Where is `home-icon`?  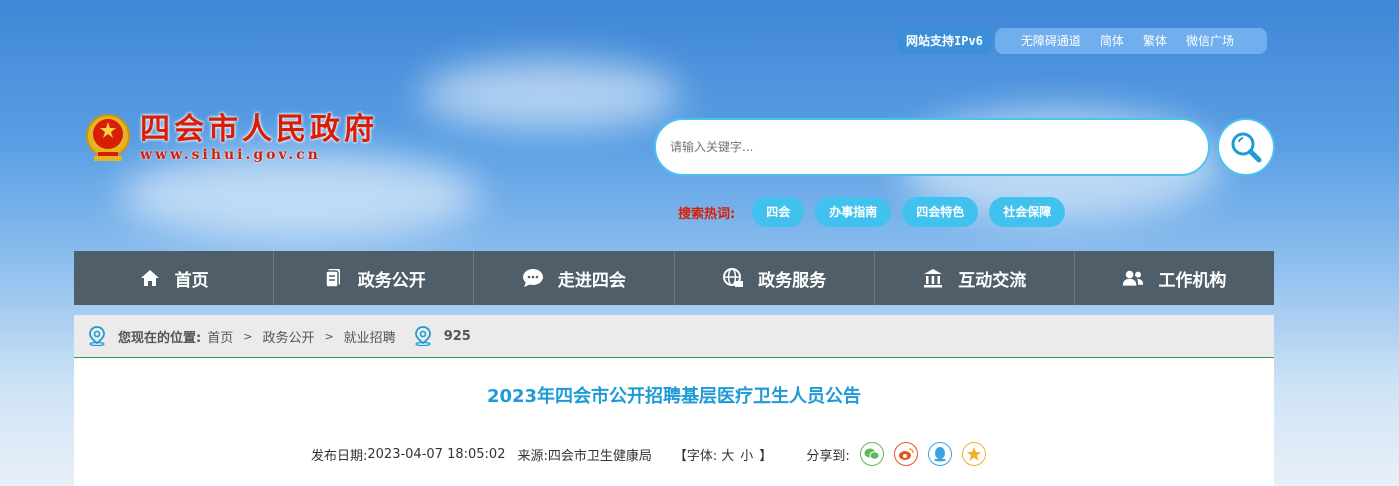 home-icon is located at coordinates (150, 278).